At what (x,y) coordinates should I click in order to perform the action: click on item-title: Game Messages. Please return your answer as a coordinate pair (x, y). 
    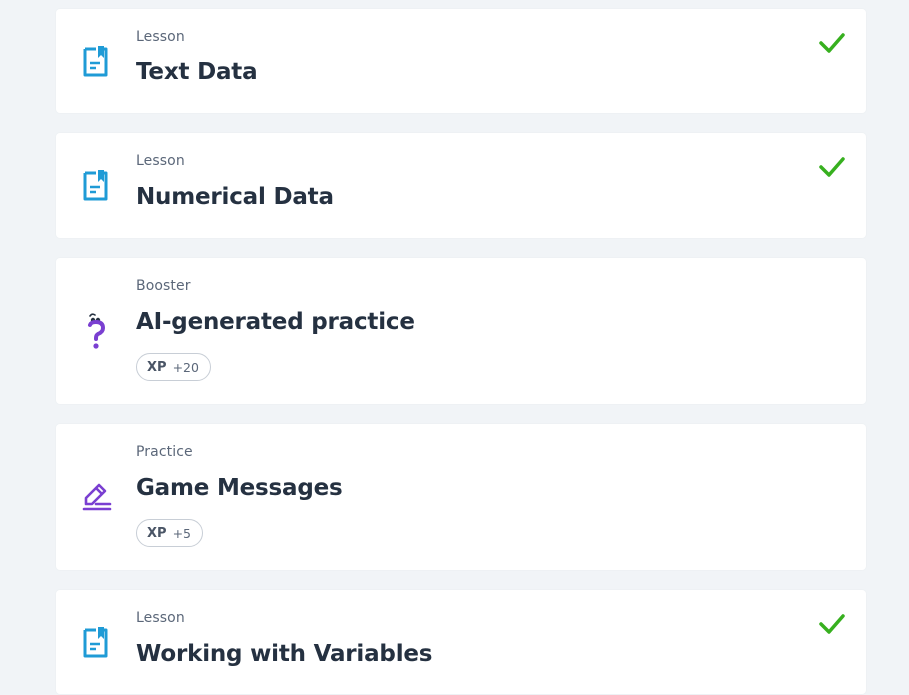
    Looking at the image, I should click on (239, 488).